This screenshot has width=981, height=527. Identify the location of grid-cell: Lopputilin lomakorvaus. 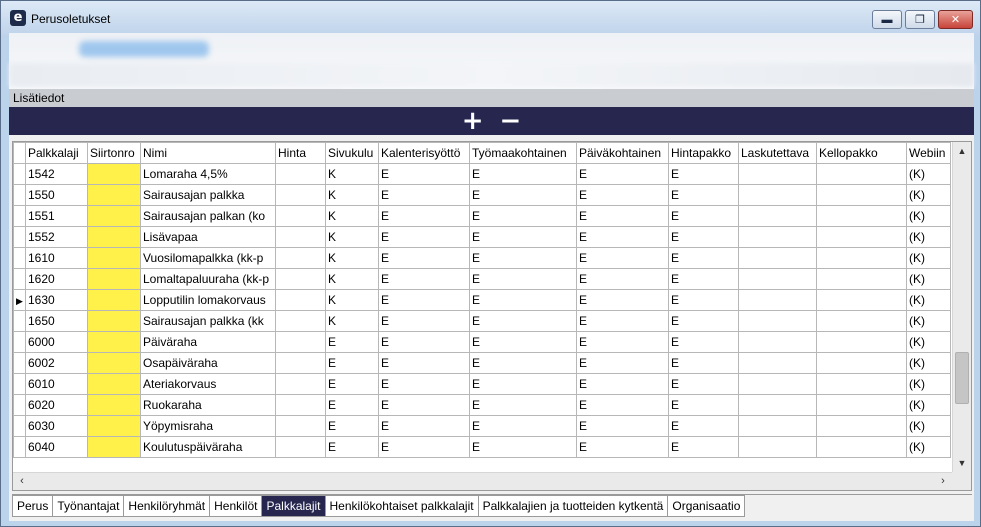
(208, 300).